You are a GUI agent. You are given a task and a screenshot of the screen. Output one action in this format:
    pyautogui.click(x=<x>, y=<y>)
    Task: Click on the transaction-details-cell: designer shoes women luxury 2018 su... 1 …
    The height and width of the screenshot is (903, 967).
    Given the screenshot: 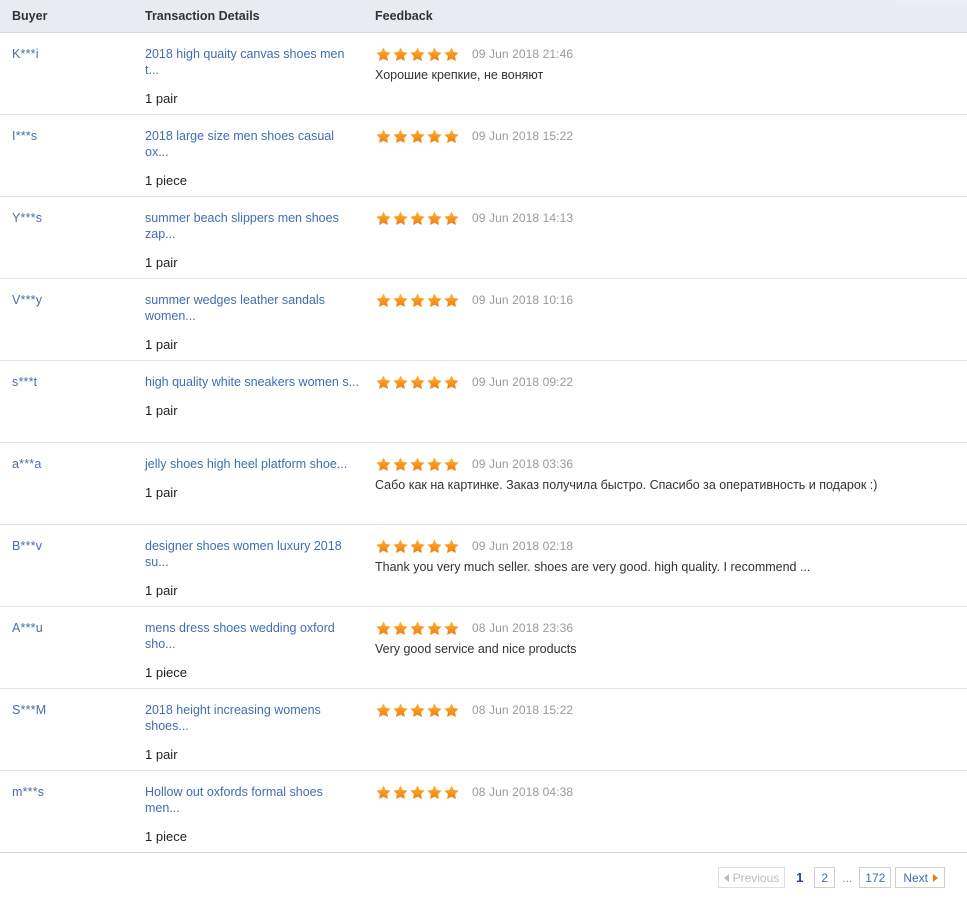 What is the action you would take?
    pyautogui.click(x=260, y=568)
    